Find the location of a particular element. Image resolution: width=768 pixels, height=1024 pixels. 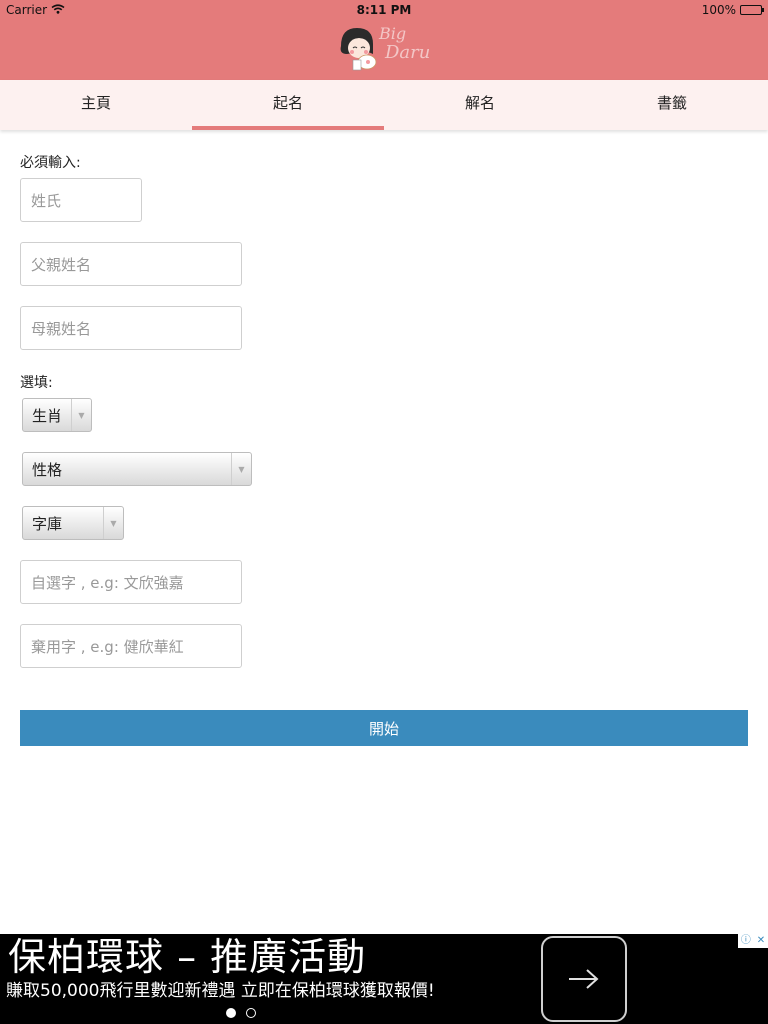

zodiac-select: 生肖 ▼ is located at coordinates (57, 415).